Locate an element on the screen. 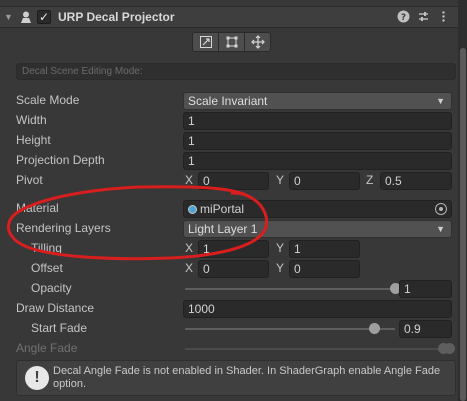  offset-label: Offset is located at coordinates (47, 268).